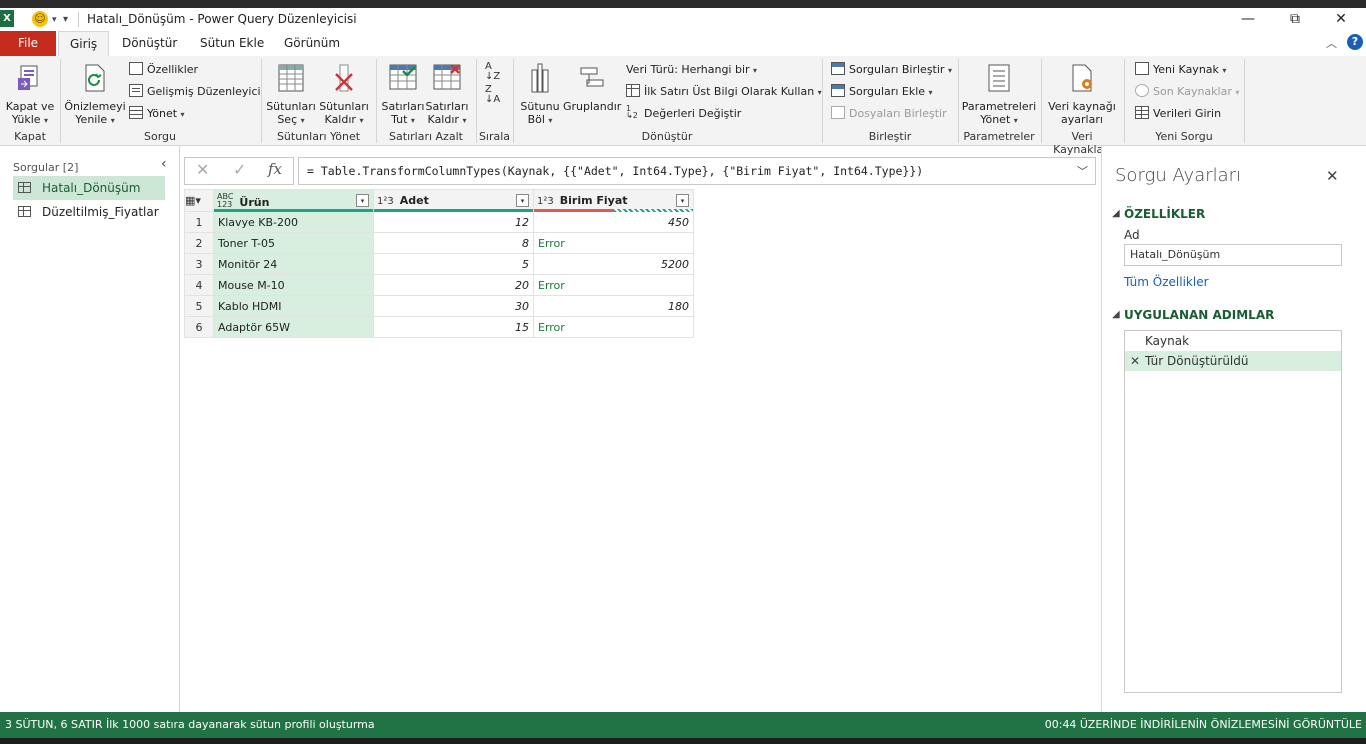 The image size is (1366, 744). Describe the element at coordinates (40, 19) in the screenshot. I see `smiley-feedback-icon: ☺` at that location.